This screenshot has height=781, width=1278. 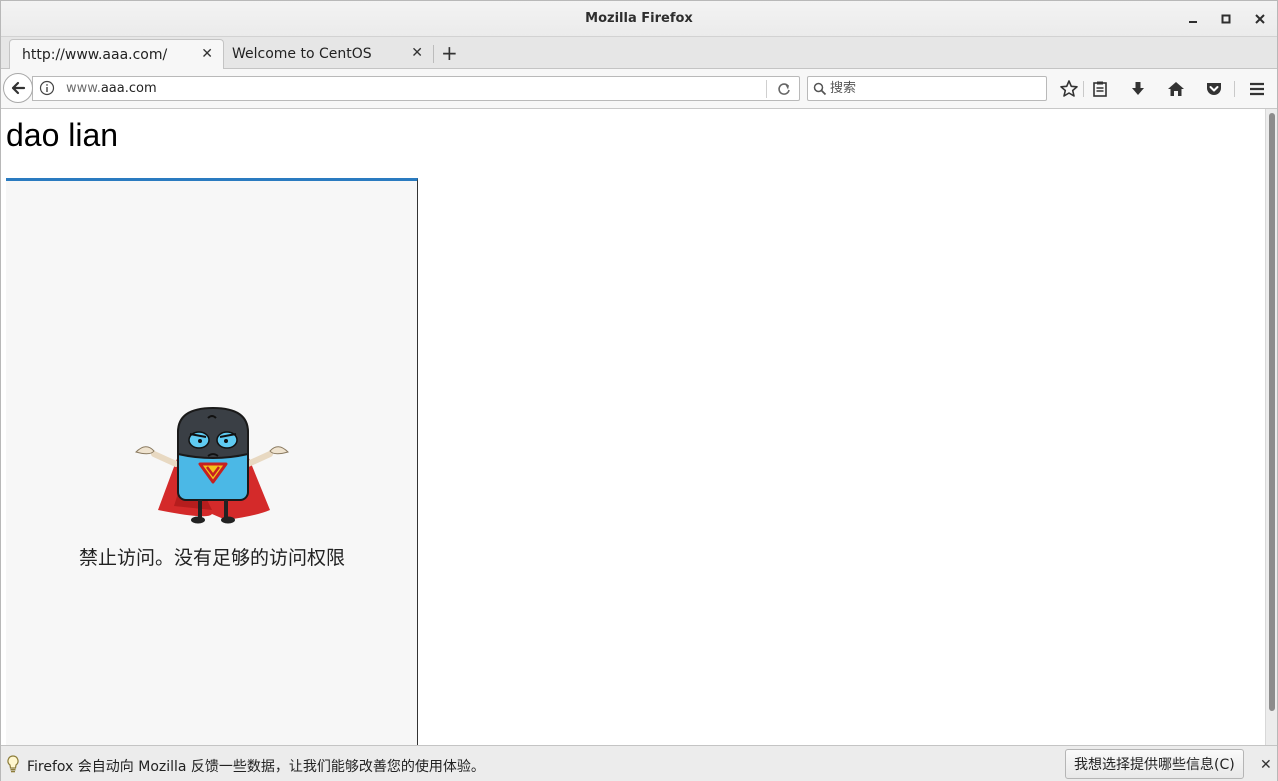 What do you see at coordinates (1272, 412) in the screenshot?
I see `scrollbar-thumb` at bounding box center [1272, 412].